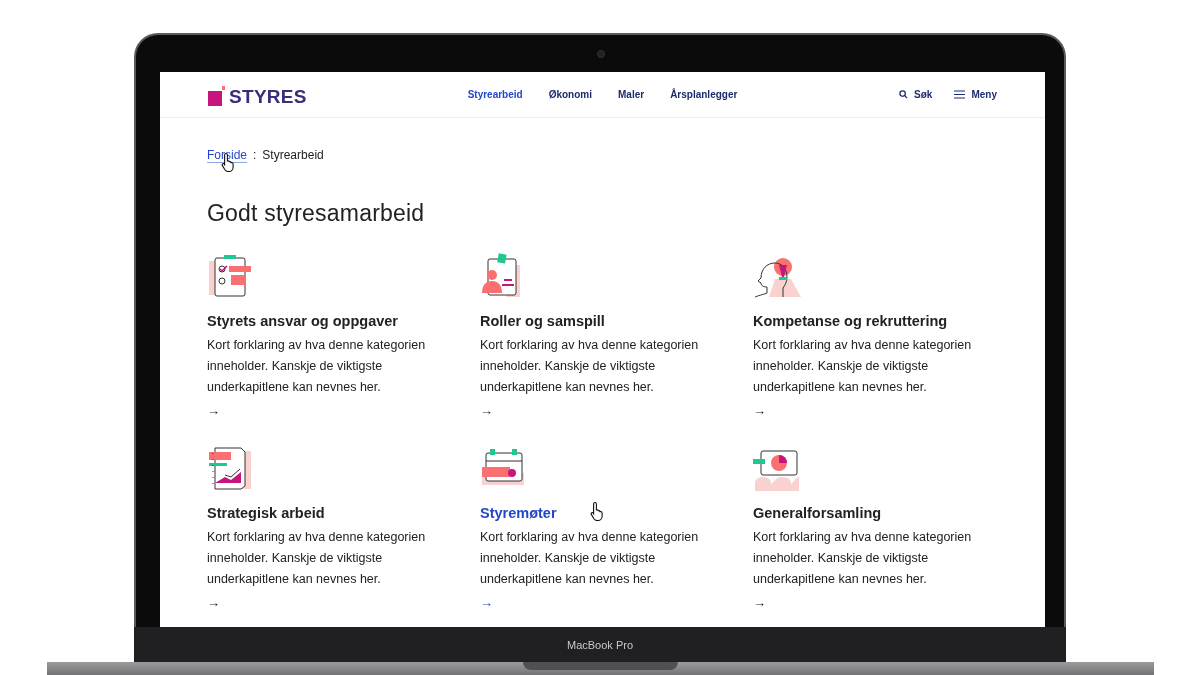 The height and width of the screenshot is (675, 1200). I want to click on search-button: Søk, so click(916, 94).